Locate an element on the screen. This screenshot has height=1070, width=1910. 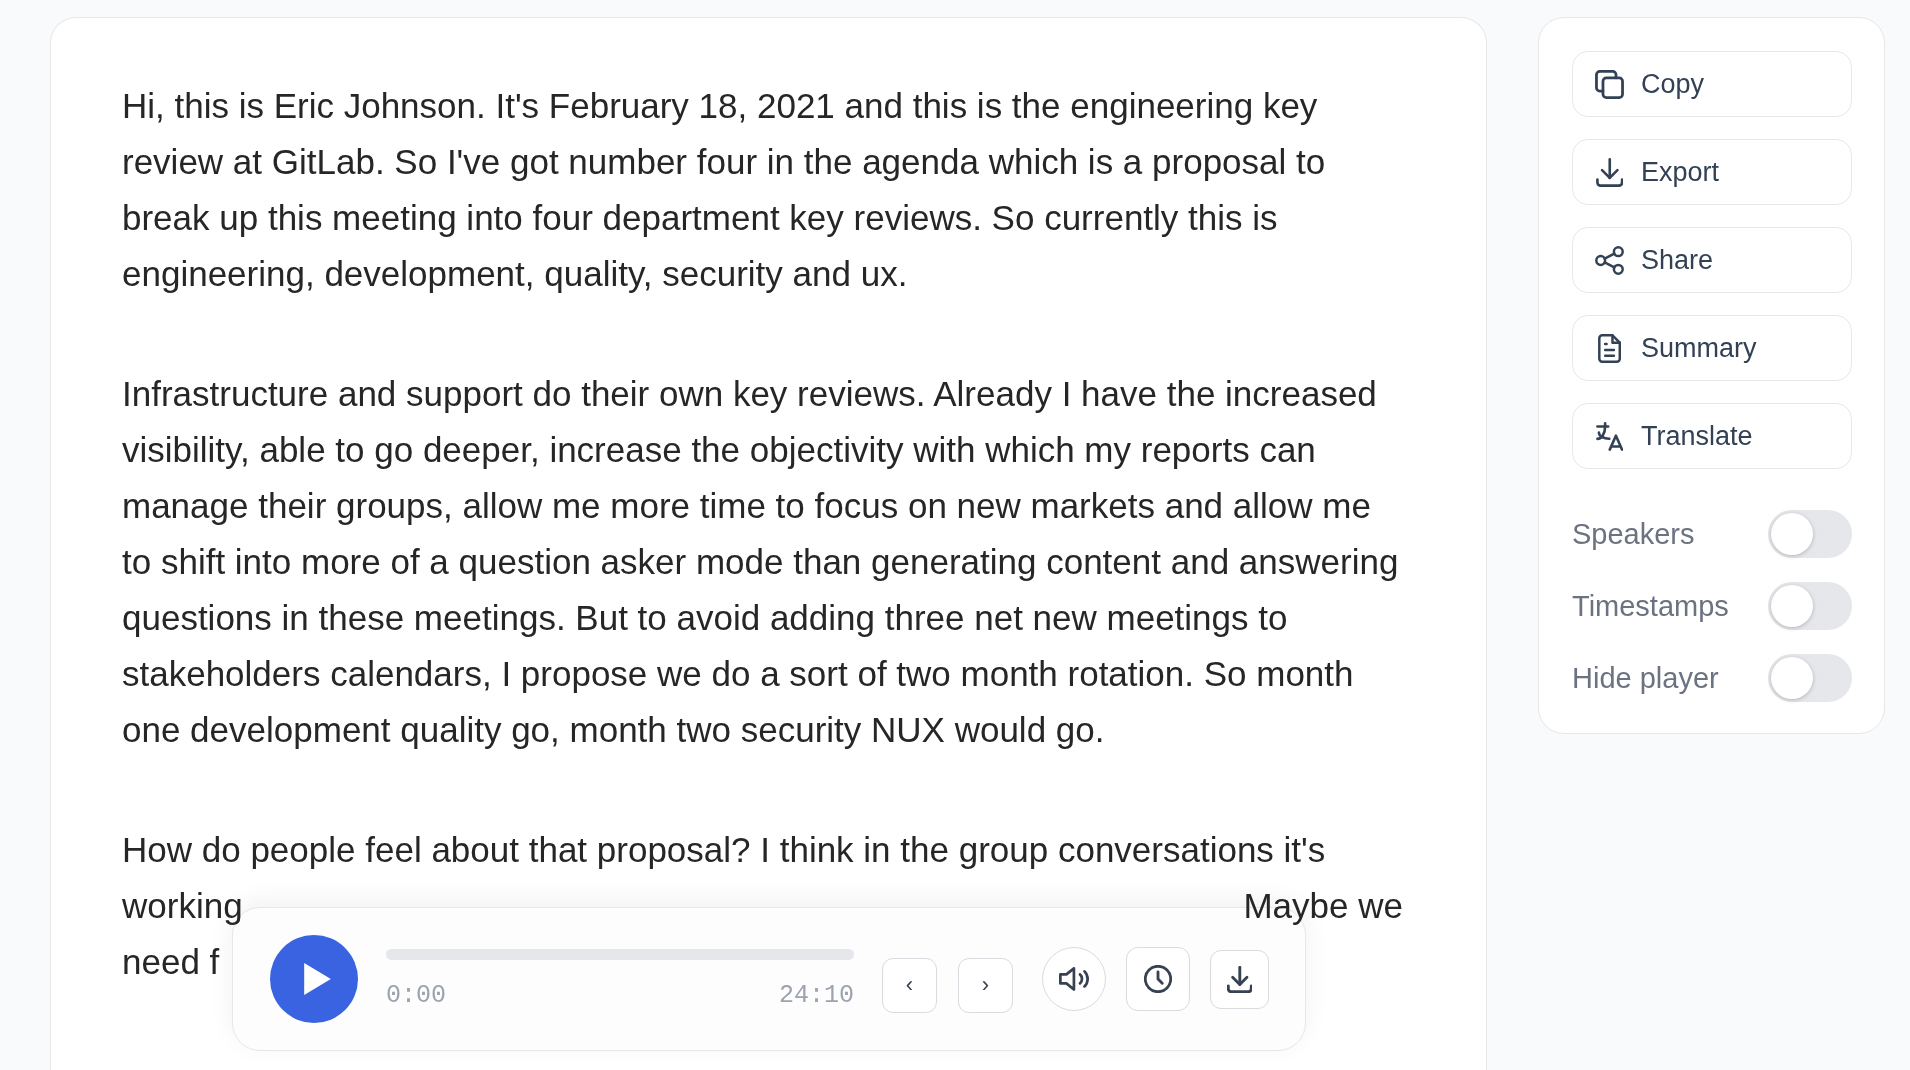
transcript-text: How do people feel about that proposal? I think in the group conversations it's is located at coordinates (724, 850).